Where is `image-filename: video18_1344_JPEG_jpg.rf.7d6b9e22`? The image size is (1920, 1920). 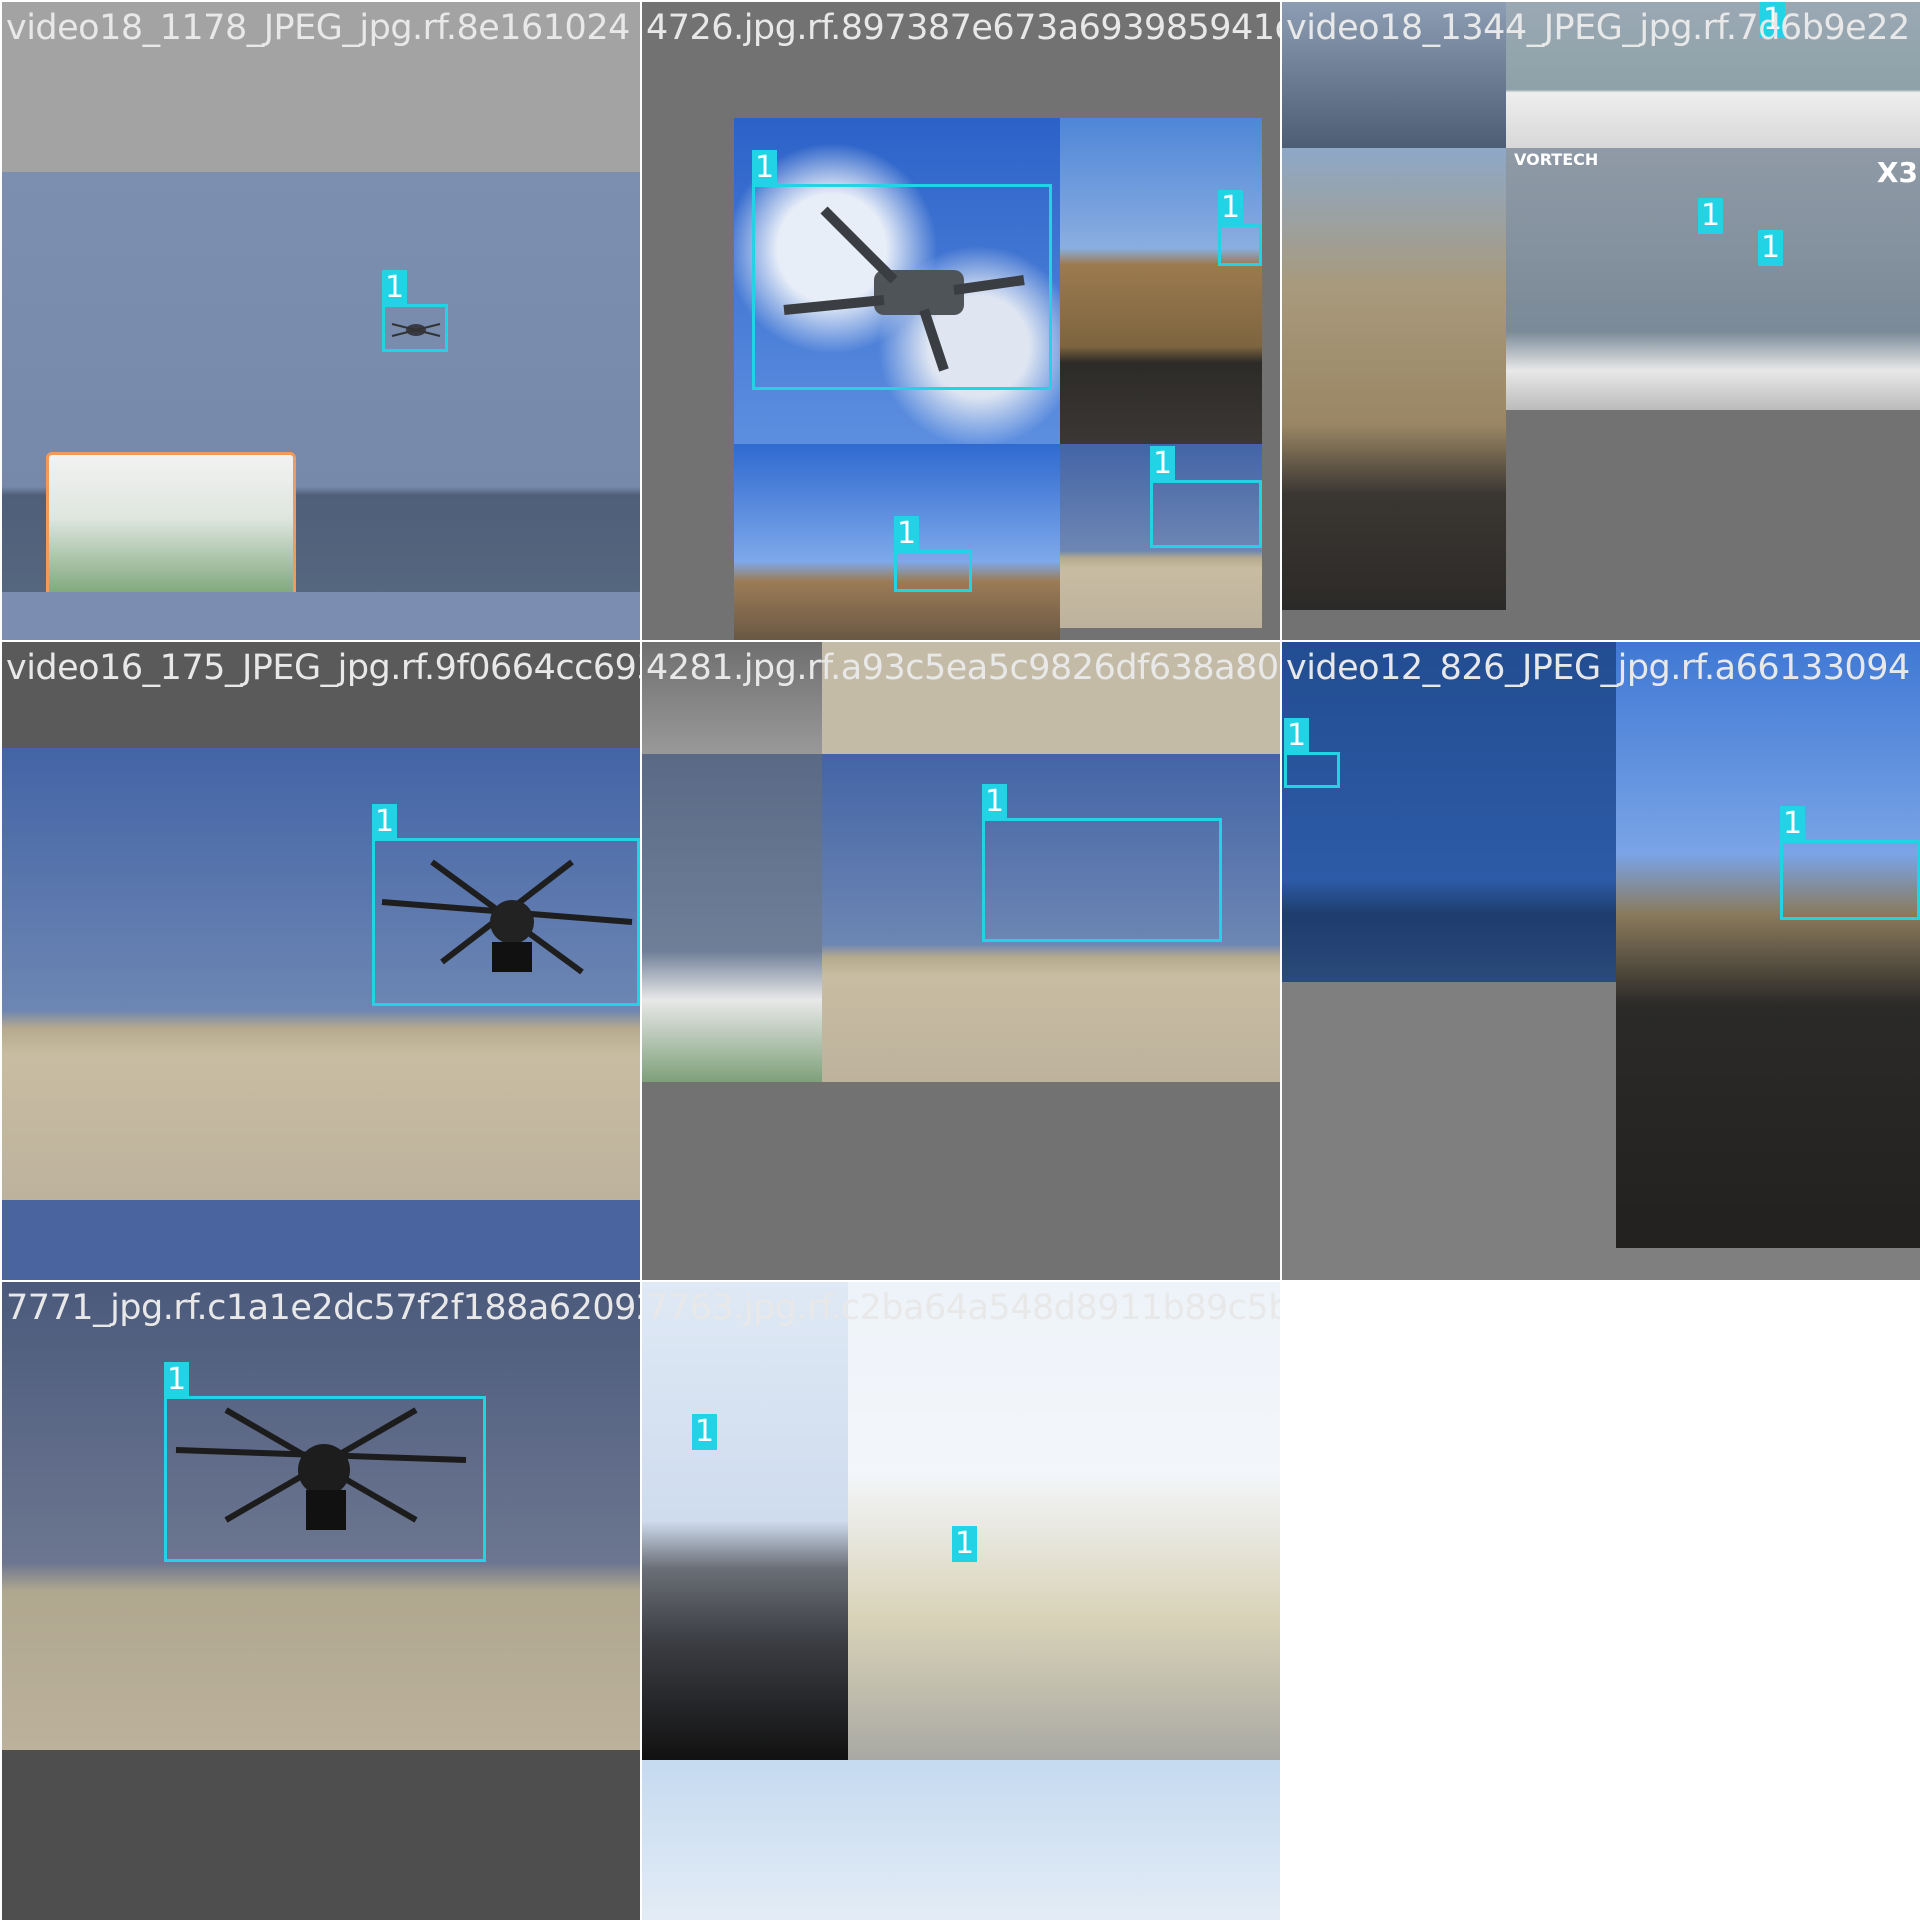
image-filename: video18_1344_JPEG_jpg.rf.7d6b9e22 is located at coordinates (1598, 28).